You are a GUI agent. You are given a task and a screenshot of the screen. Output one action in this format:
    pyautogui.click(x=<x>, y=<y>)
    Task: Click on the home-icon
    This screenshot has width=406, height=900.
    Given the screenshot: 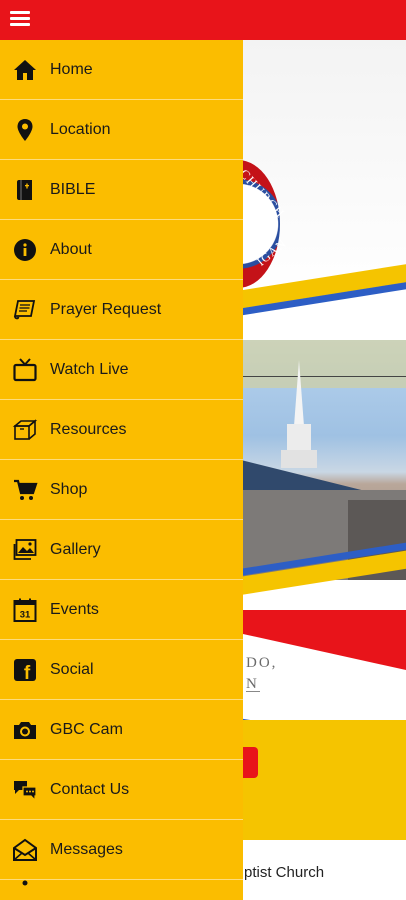 What is the action you would take?
    pyautogui.click(x=25, y=70)
    